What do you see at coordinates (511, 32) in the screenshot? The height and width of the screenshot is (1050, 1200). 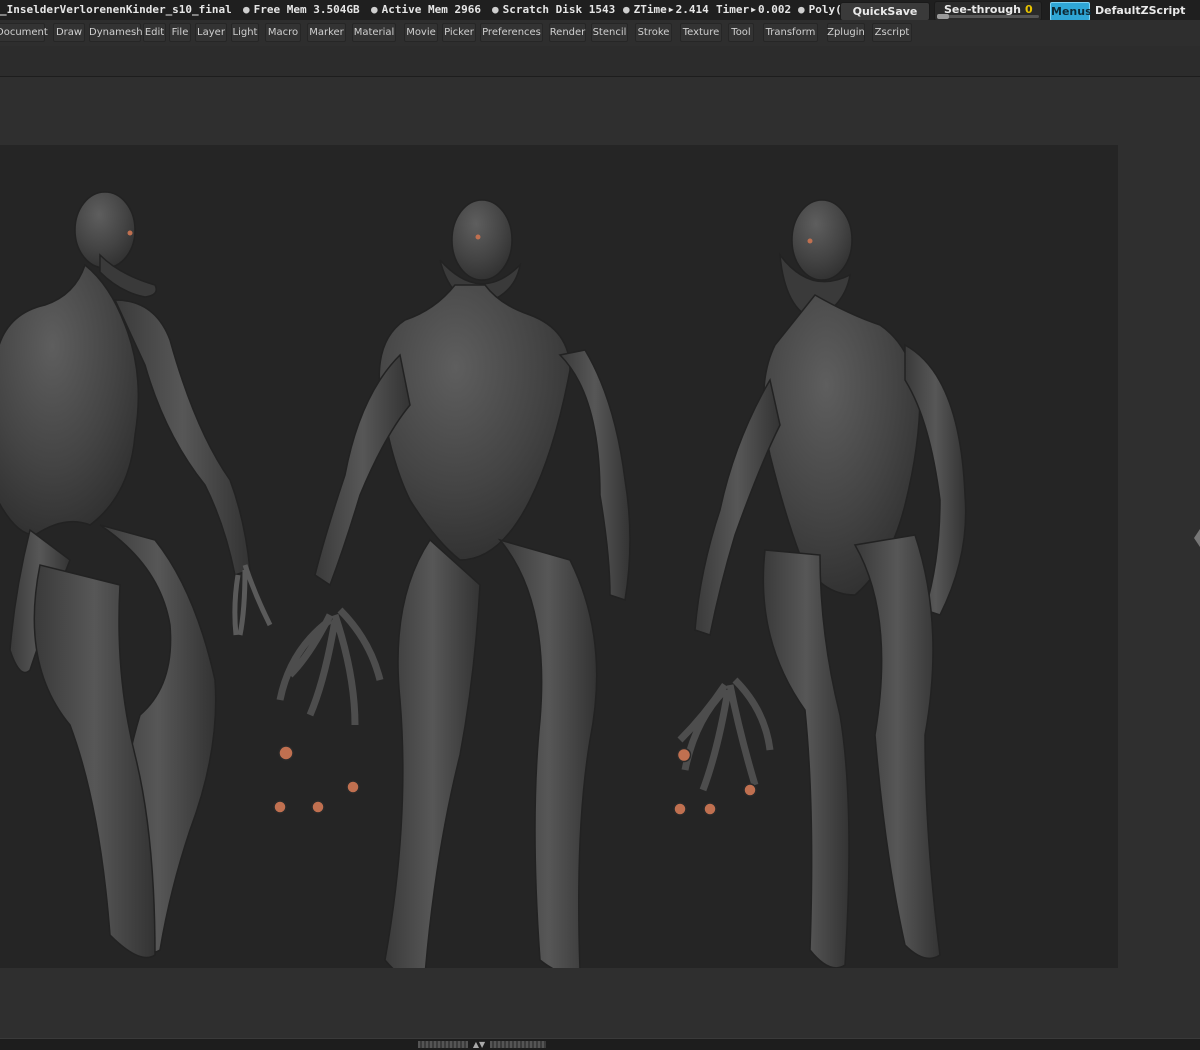 I see `menu-preferences: Preferences` at bounding box center [511, 32].